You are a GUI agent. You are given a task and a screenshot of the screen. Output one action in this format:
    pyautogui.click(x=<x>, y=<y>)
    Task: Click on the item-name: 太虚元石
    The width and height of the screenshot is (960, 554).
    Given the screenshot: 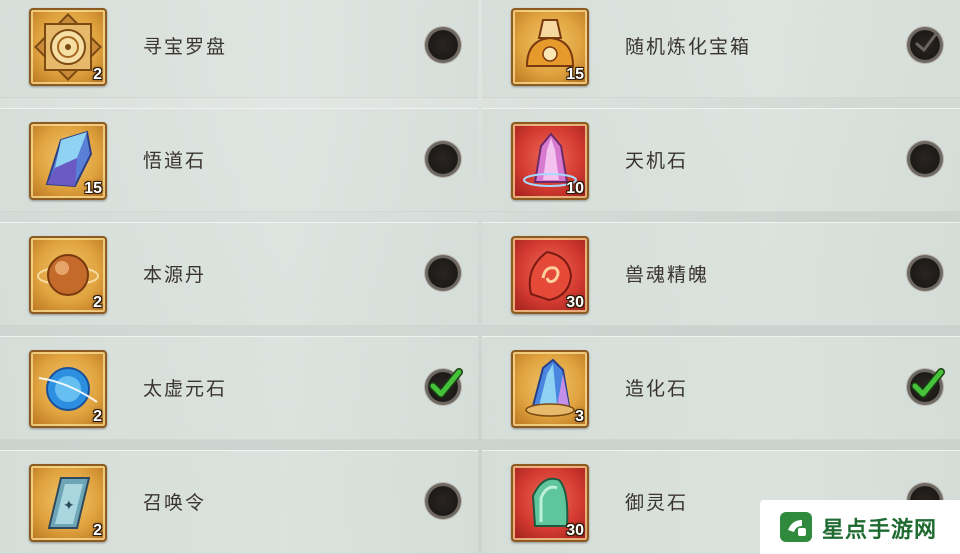 What is the action you would take?
    pyautogui.click(x=185, y=389)
    